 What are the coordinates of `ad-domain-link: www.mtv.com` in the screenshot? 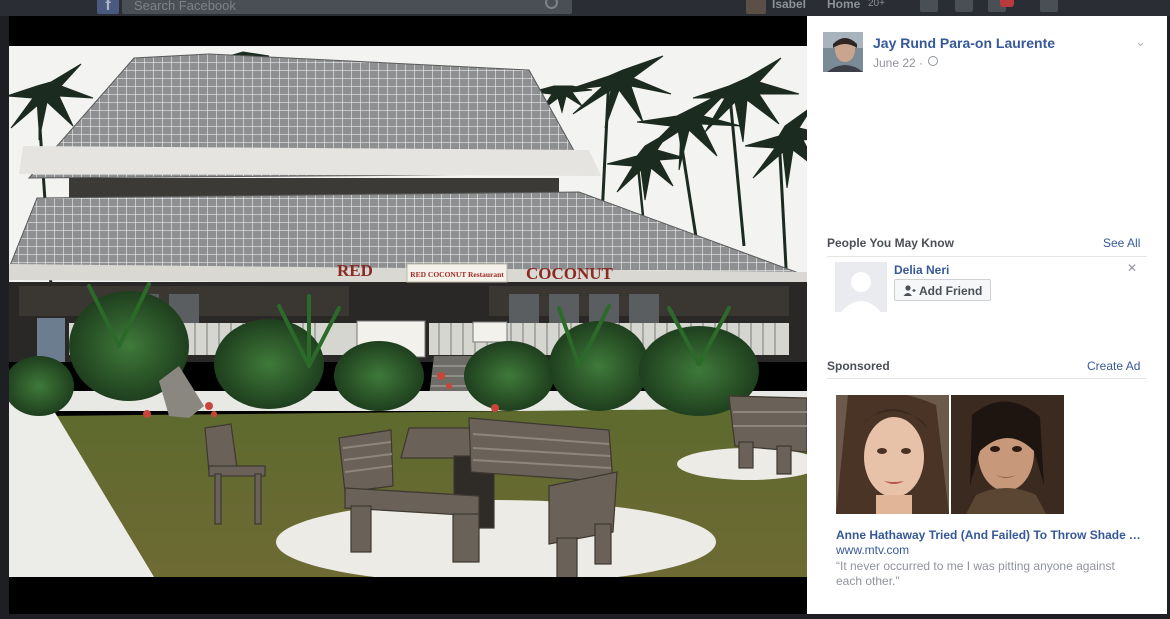 It's located at (872, 550).